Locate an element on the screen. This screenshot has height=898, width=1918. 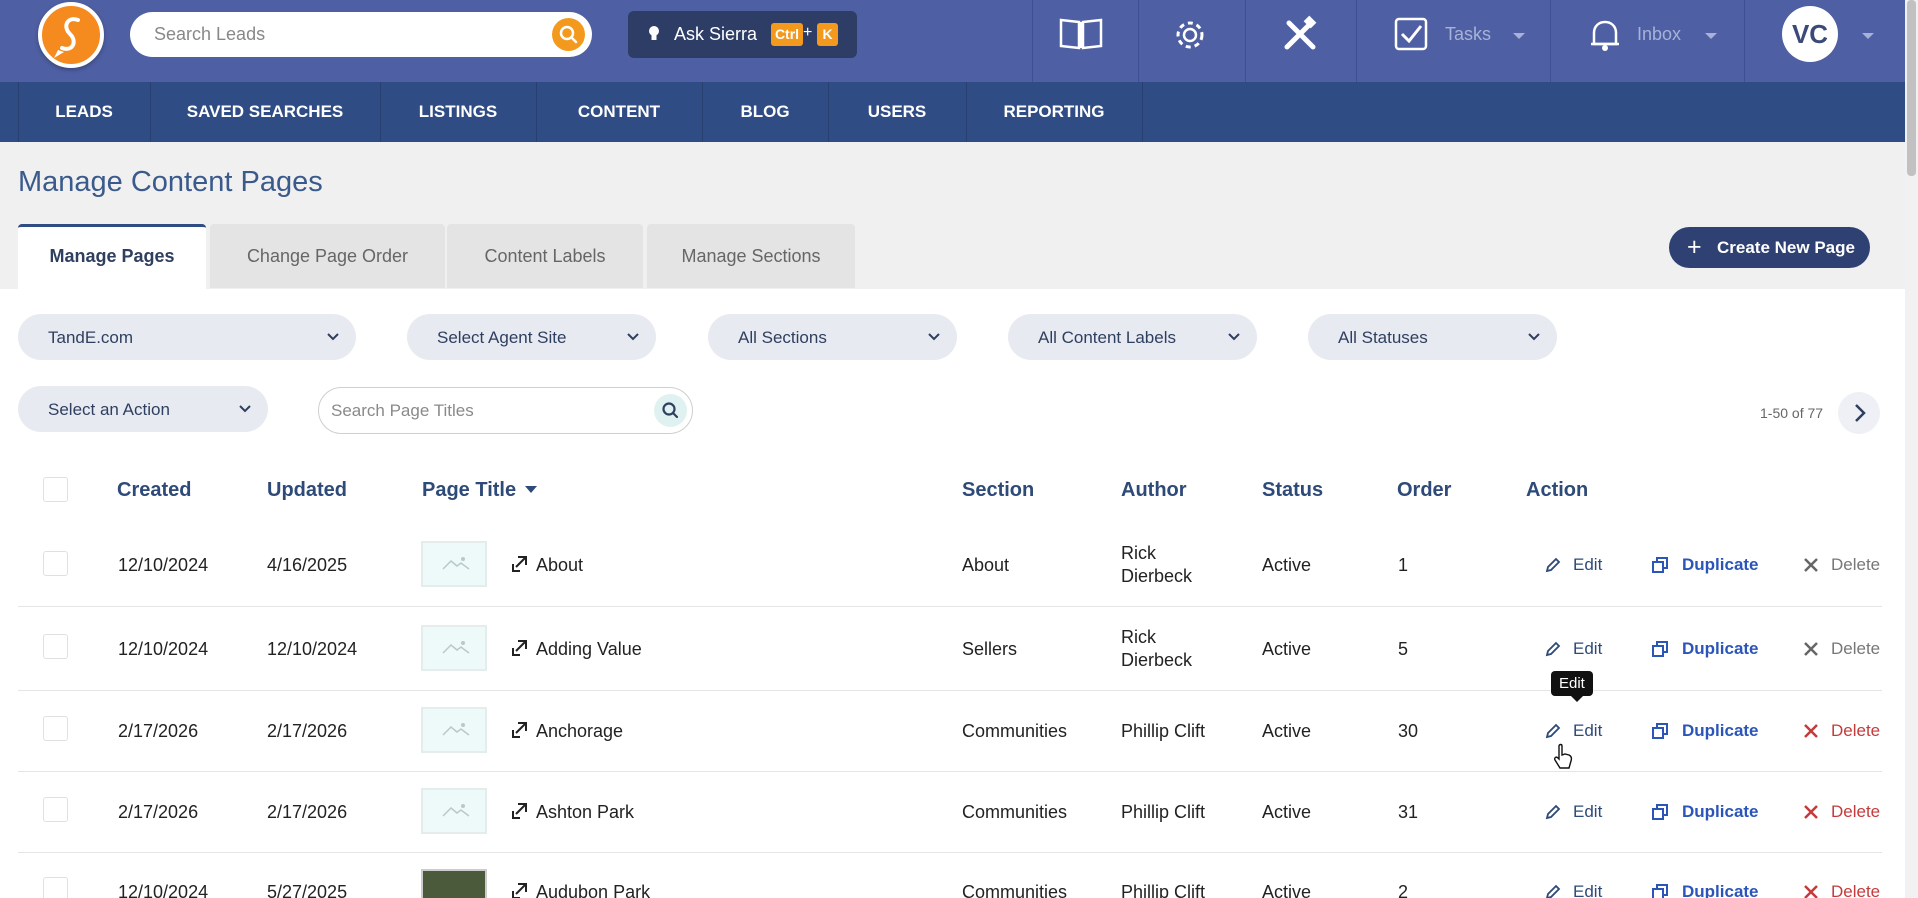
k-key-badge: K is located at coordinates (827, 34).